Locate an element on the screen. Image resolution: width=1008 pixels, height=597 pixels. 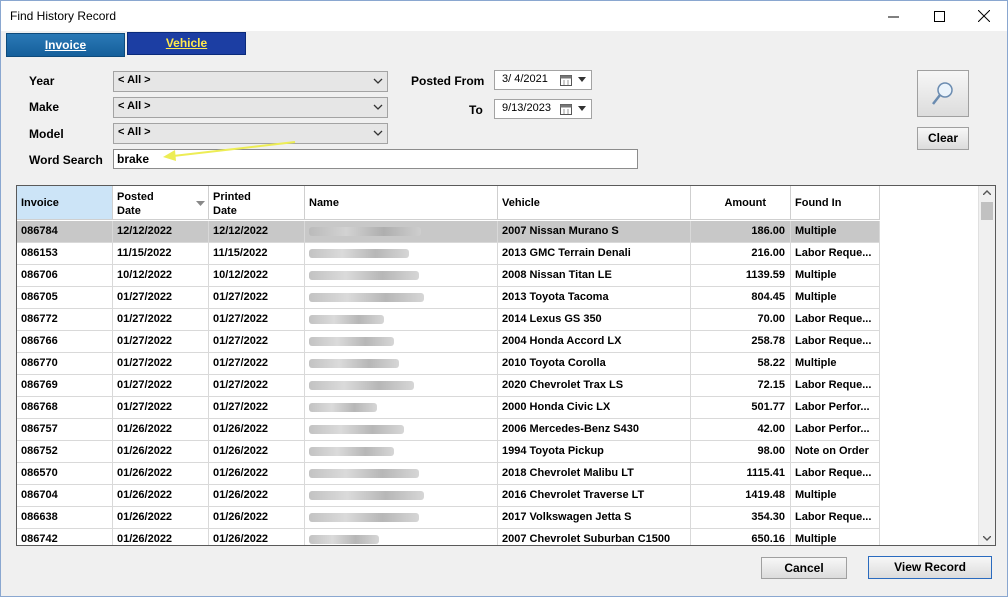
cell-amount: 42.00 is located at coordinates (741, 430).